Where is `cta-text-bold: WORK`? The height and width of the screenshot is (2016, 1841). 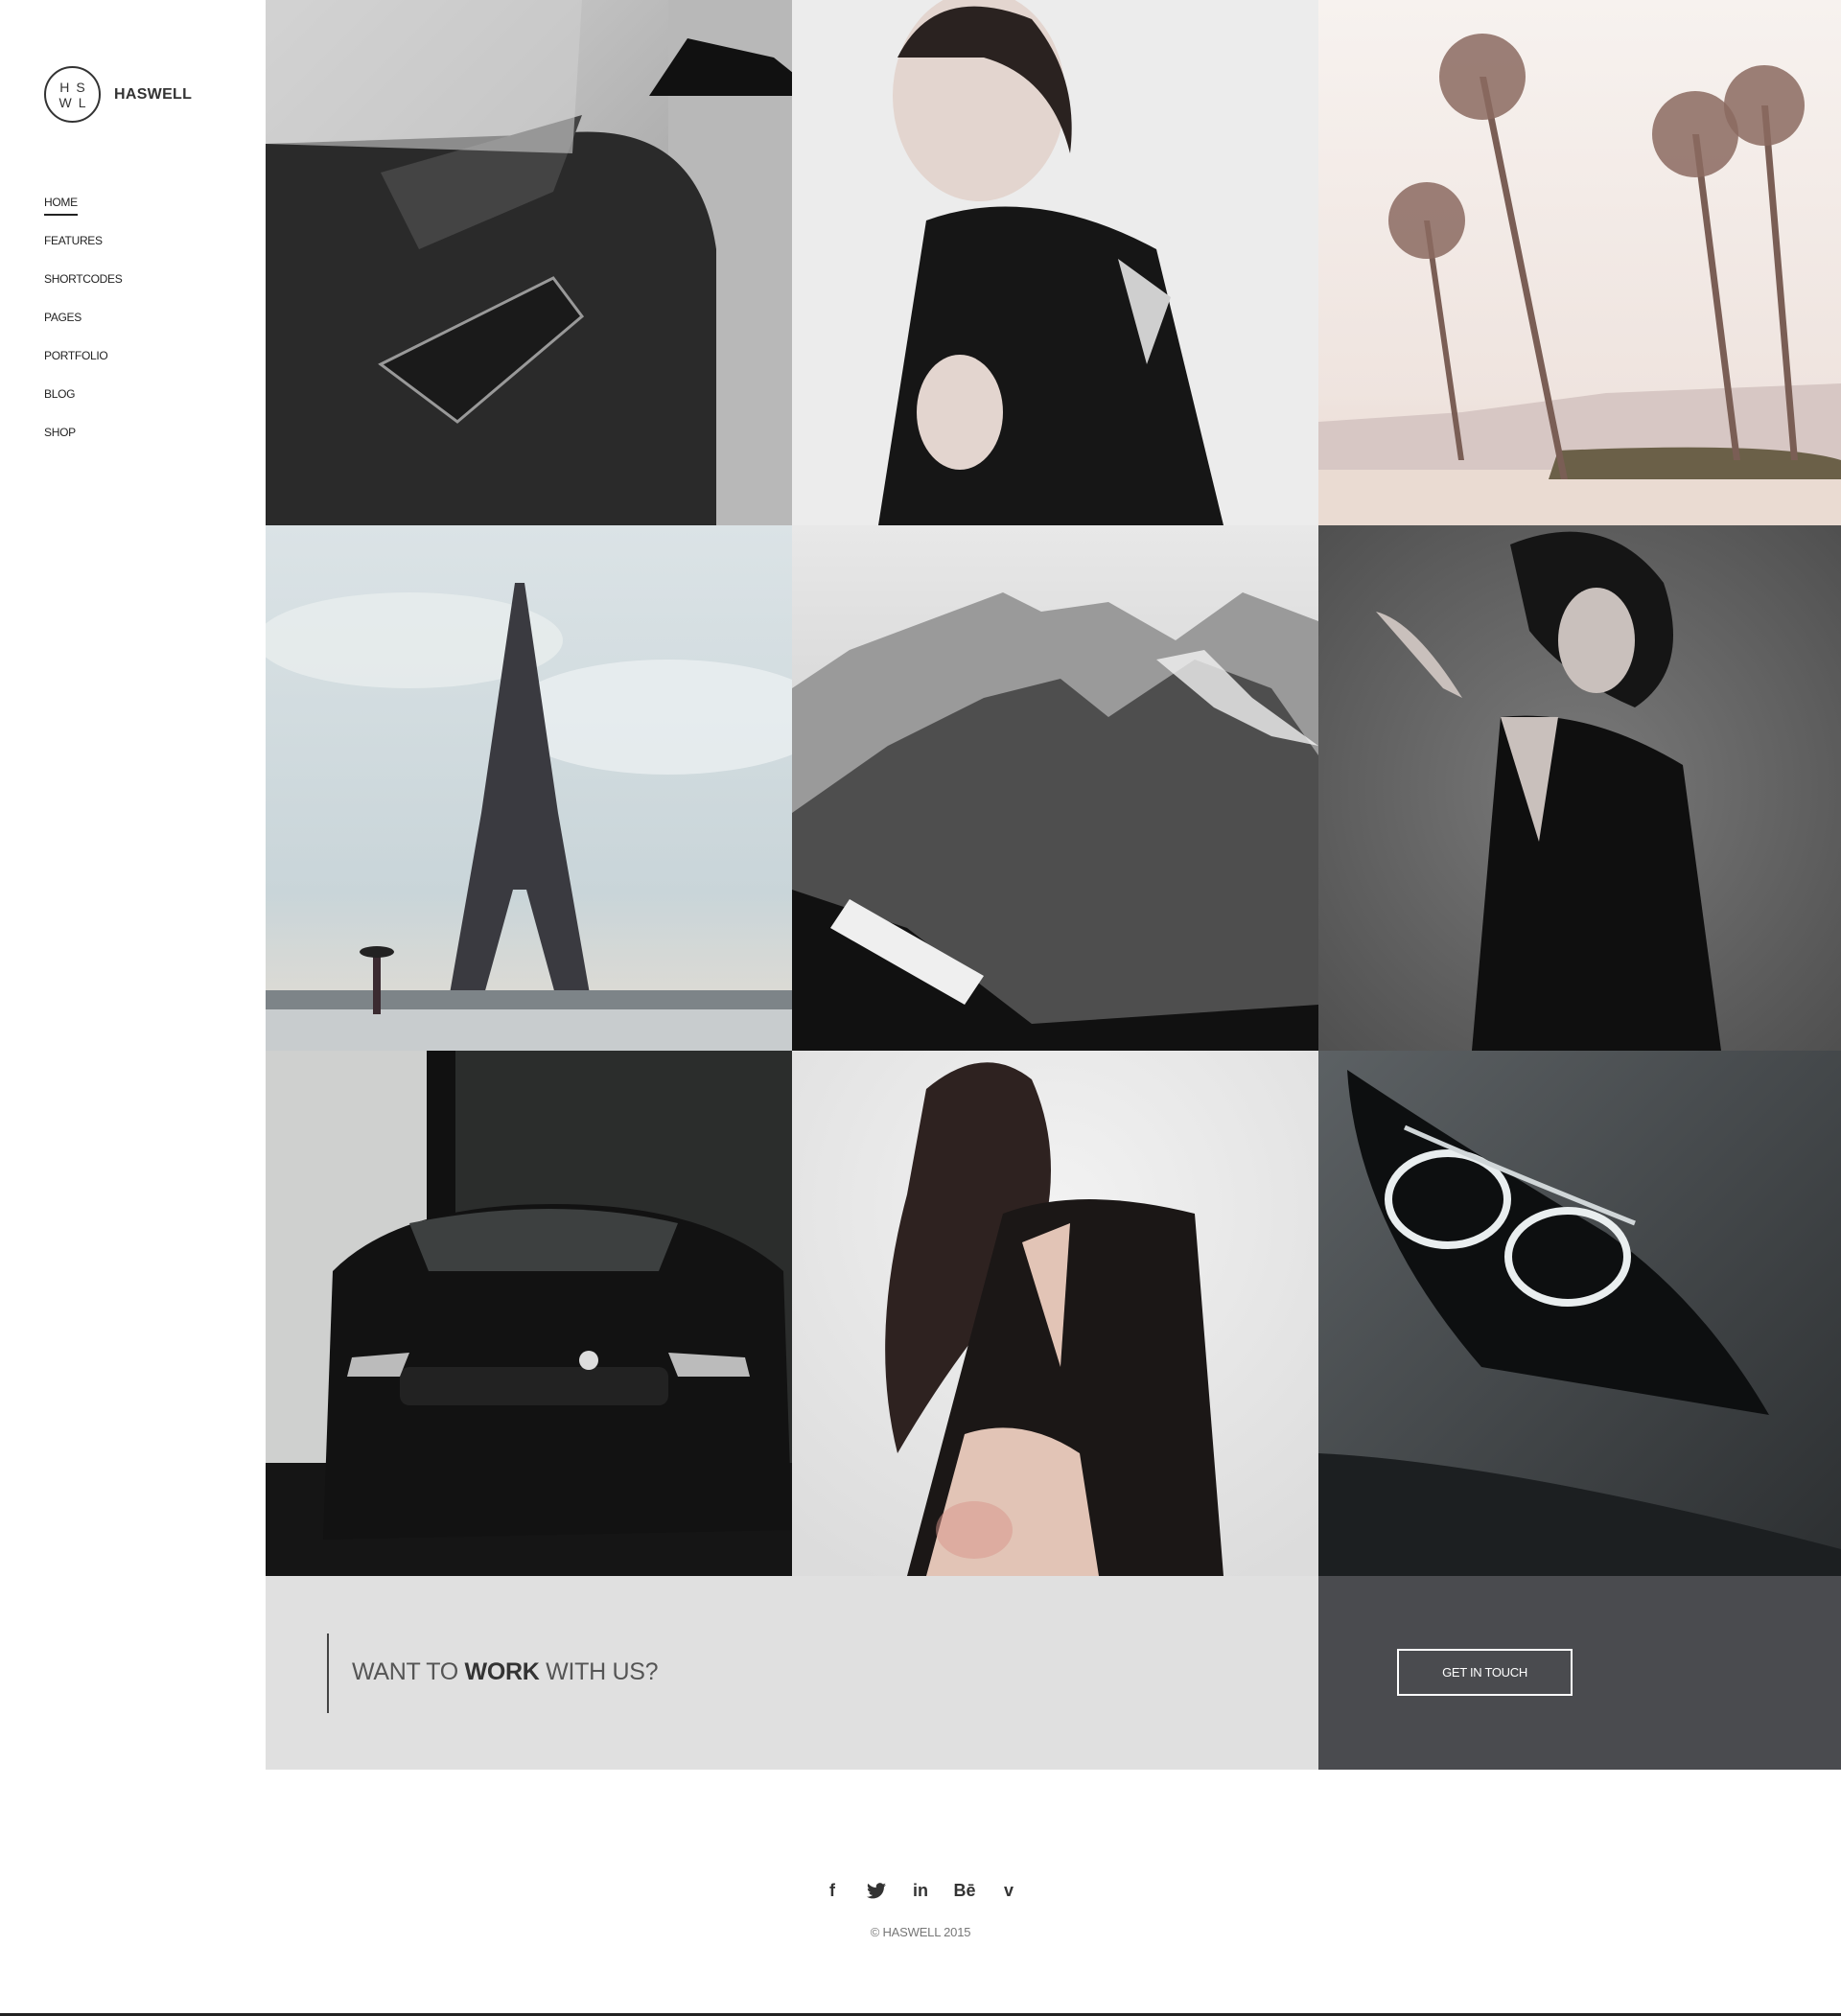
cta-text-bold: WORK is located at coordinates (502, 1671).